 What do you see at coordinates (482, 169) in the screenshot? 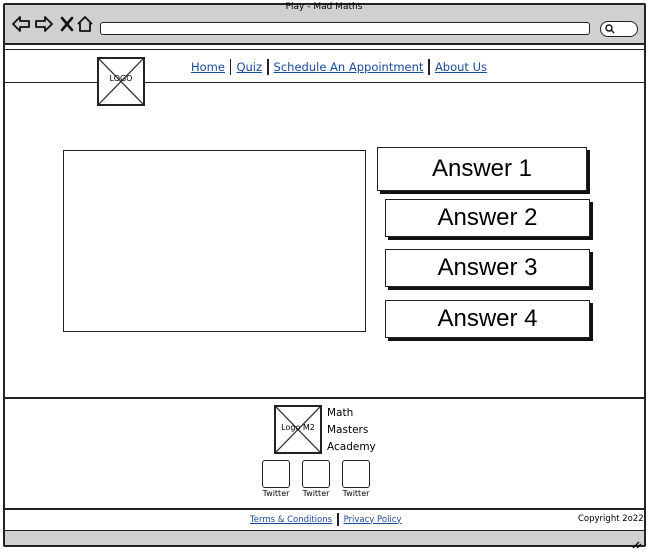
I see `answer-button-1: Answer 1` at bounding box center [482, 169].